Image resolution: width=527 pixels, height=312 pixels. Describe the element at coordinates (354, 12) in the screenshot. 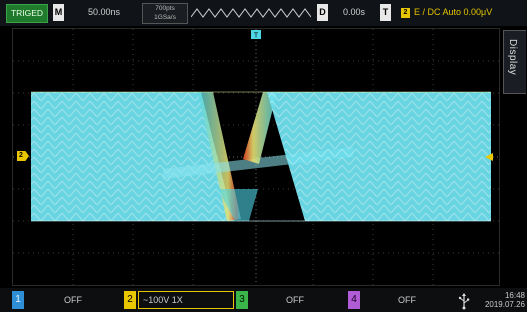

I see `delay-value: 0.00s` at that location.